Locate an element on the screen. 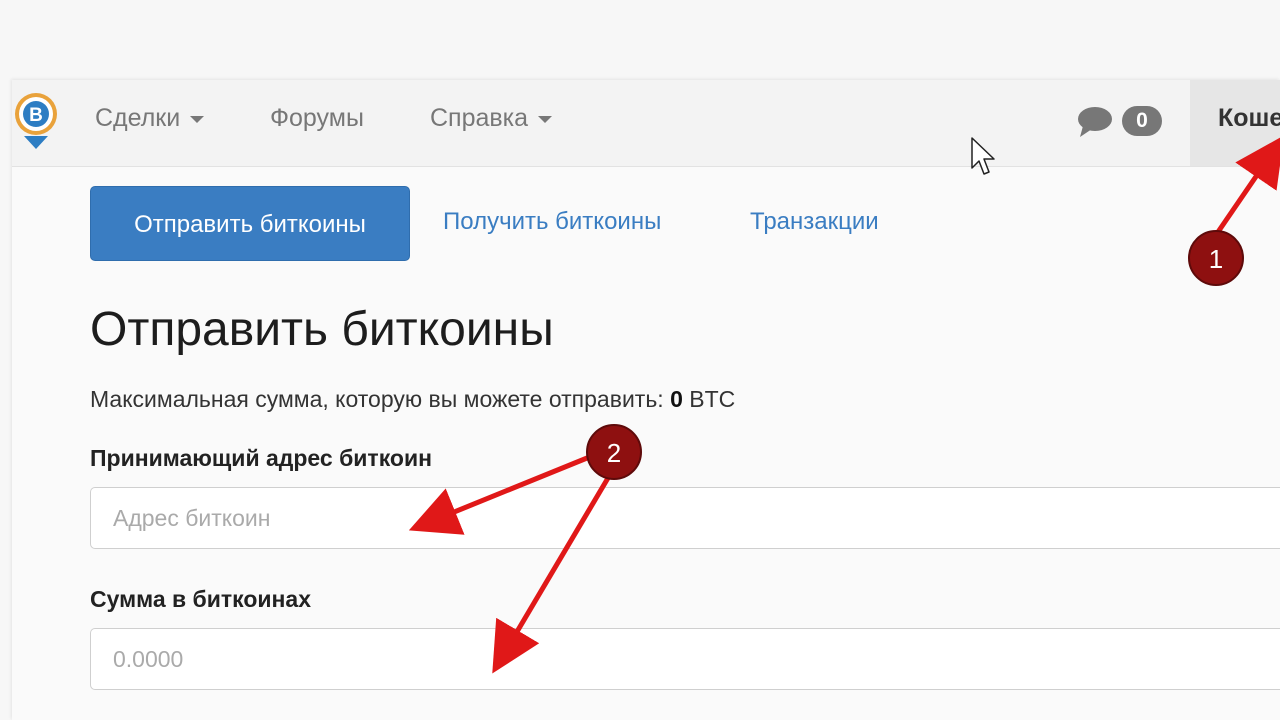 This screenshot has width=1280, height=720. address-label: Принимающий адрес биткоин is located at coordinates (261, 458).